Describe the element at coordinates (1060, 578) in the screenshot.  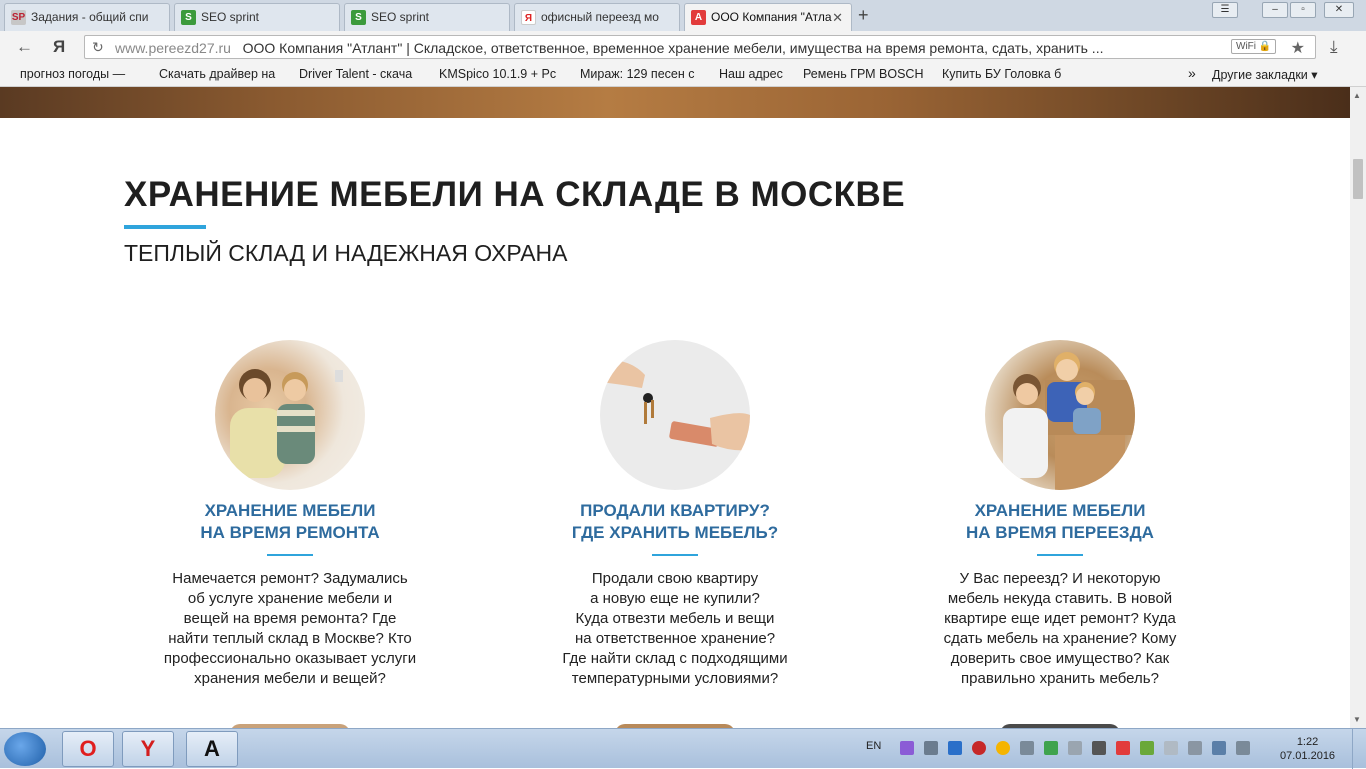
I see `card-text-line: У Вас переезд? И некоторую` at that location.